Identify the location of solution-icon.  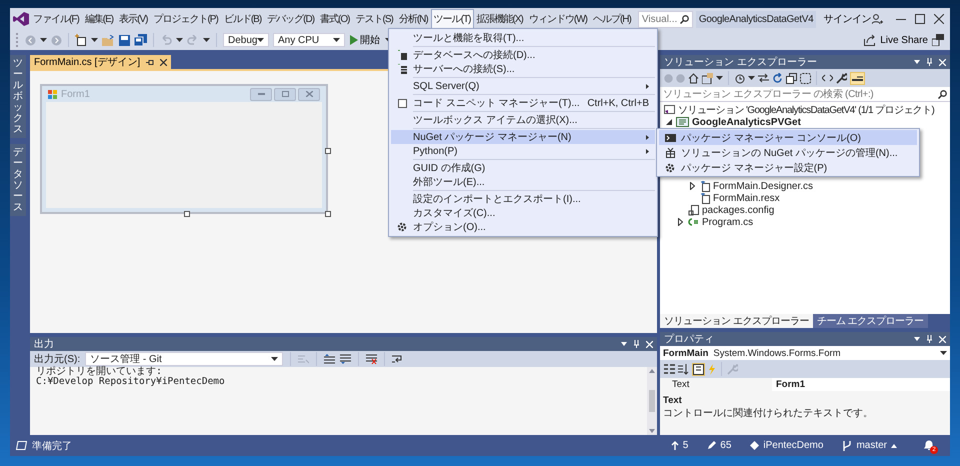
(669, 110).